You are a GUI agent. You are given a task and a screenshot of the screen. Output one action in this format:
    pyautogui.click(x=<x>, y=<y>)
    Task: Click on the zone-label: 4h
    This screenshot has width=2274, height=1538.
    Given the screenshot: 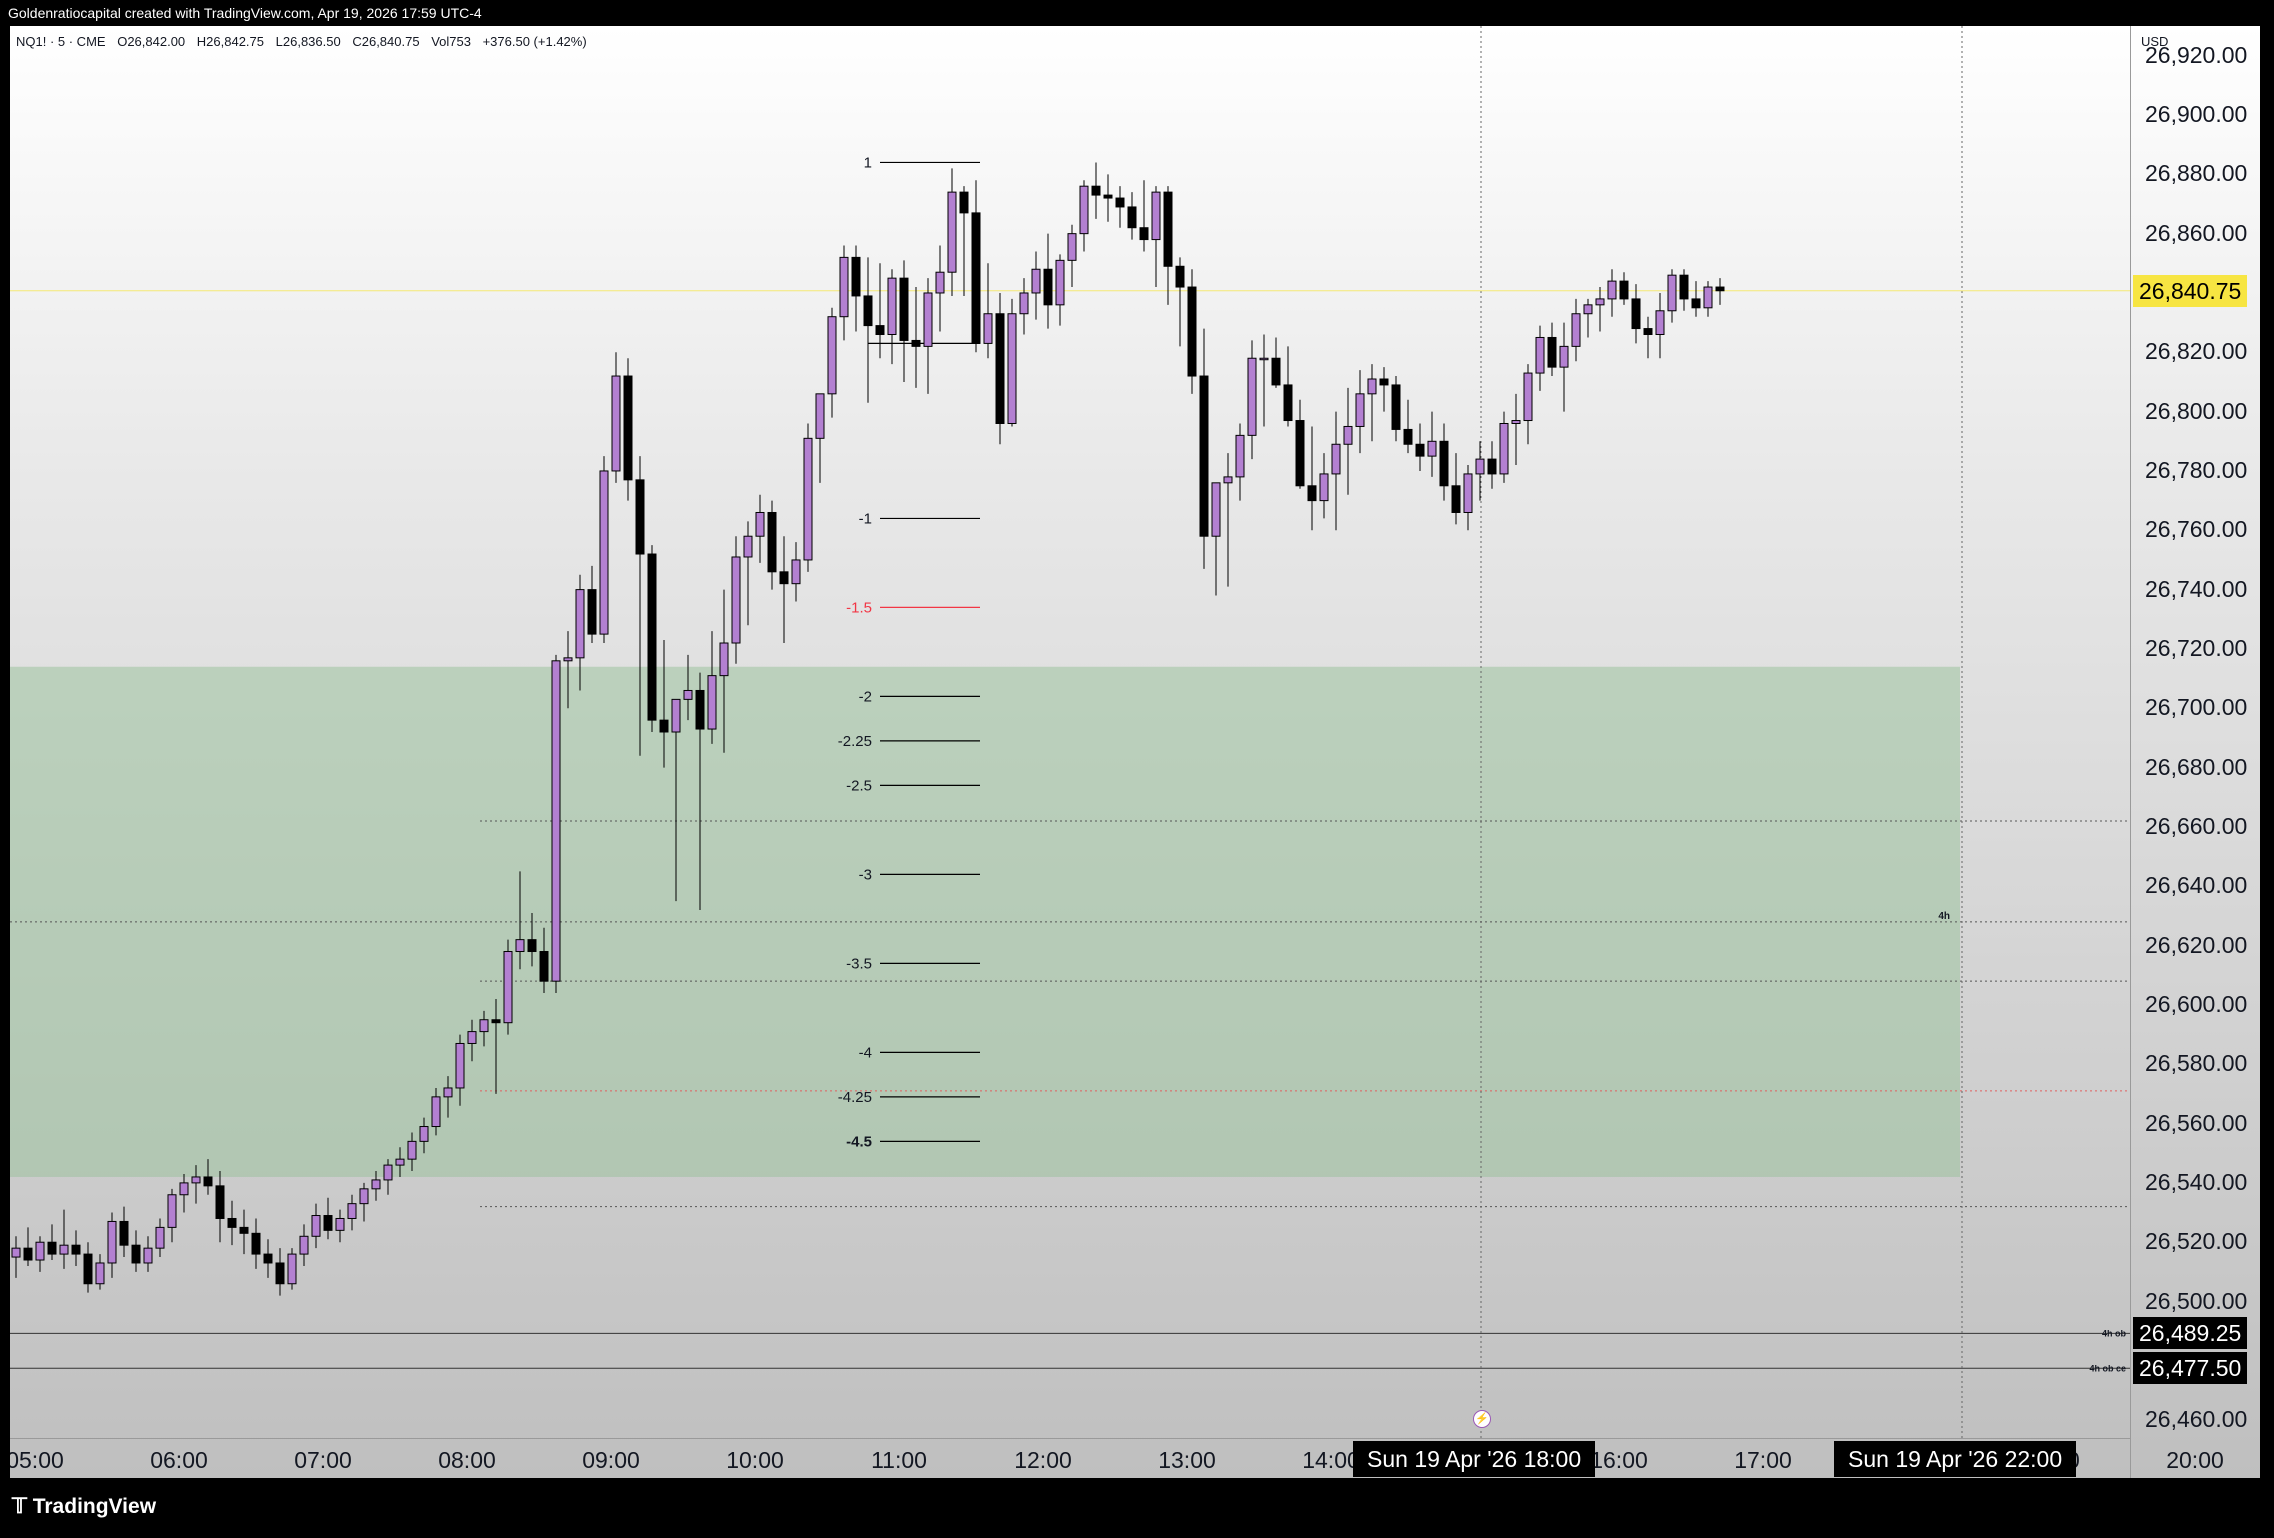 What is the action you would take?
    pyautogui.click(x=1944, y=916)
    